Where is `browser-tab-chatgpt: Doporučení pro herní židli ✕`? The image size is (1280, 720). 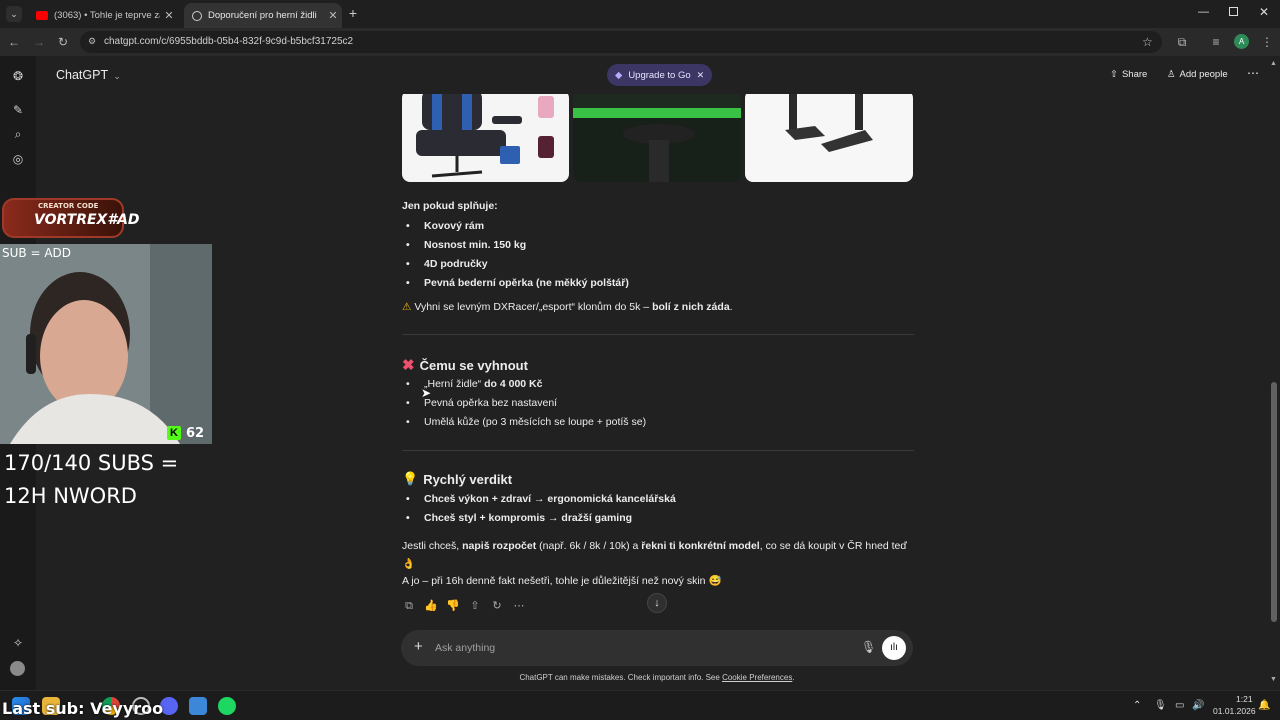
browser-tab-chatgpt: Doporučení pro herní židli ✕ is located at coordinates (263, 15).